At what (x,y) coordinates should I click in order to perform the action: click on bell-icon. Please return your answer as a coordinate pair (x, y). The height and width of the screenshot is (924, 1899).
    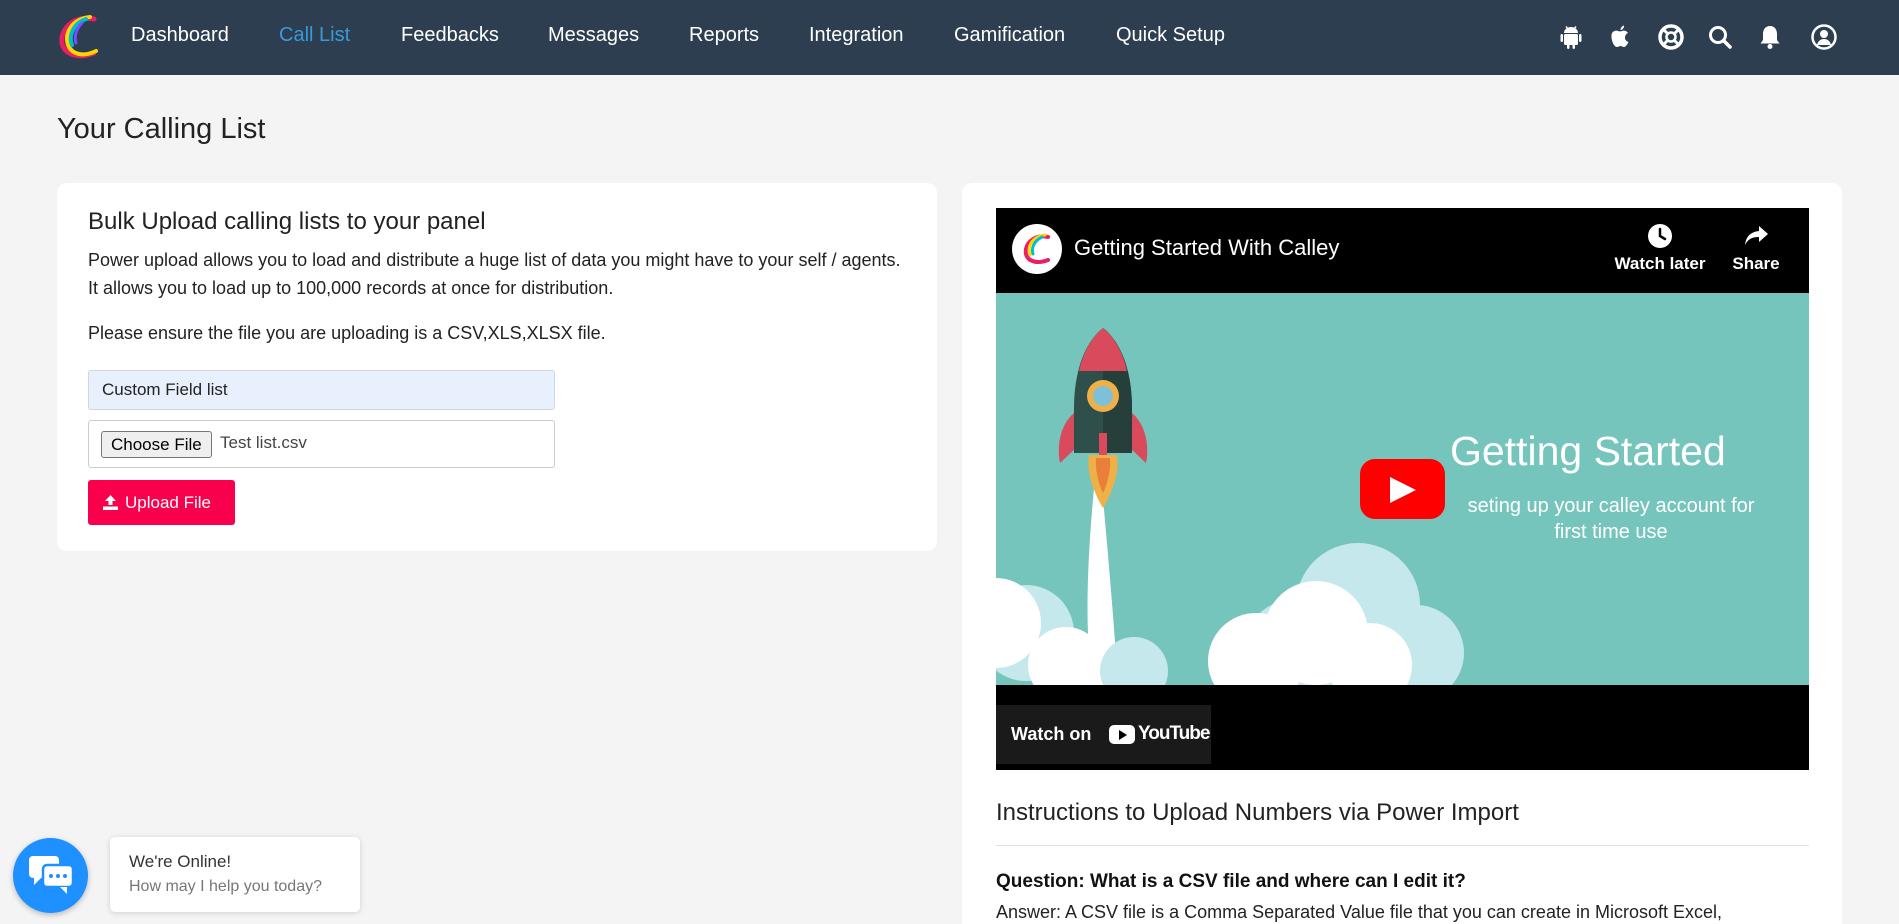
    Looking at the image, I should click on (1770, 37).